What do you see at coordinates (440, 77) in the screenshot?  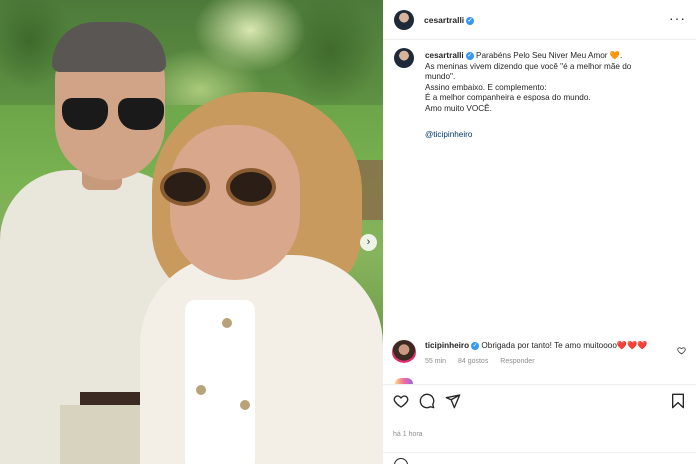 I see `caption-line: mundo".` at bounding box center [440, 77].